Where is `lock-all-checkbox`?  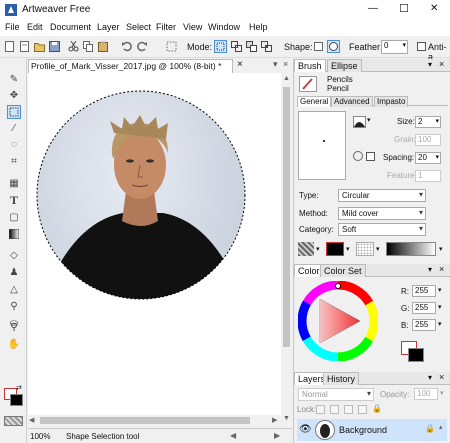 lock-all-checkbox is located at coordinates (362, 409).